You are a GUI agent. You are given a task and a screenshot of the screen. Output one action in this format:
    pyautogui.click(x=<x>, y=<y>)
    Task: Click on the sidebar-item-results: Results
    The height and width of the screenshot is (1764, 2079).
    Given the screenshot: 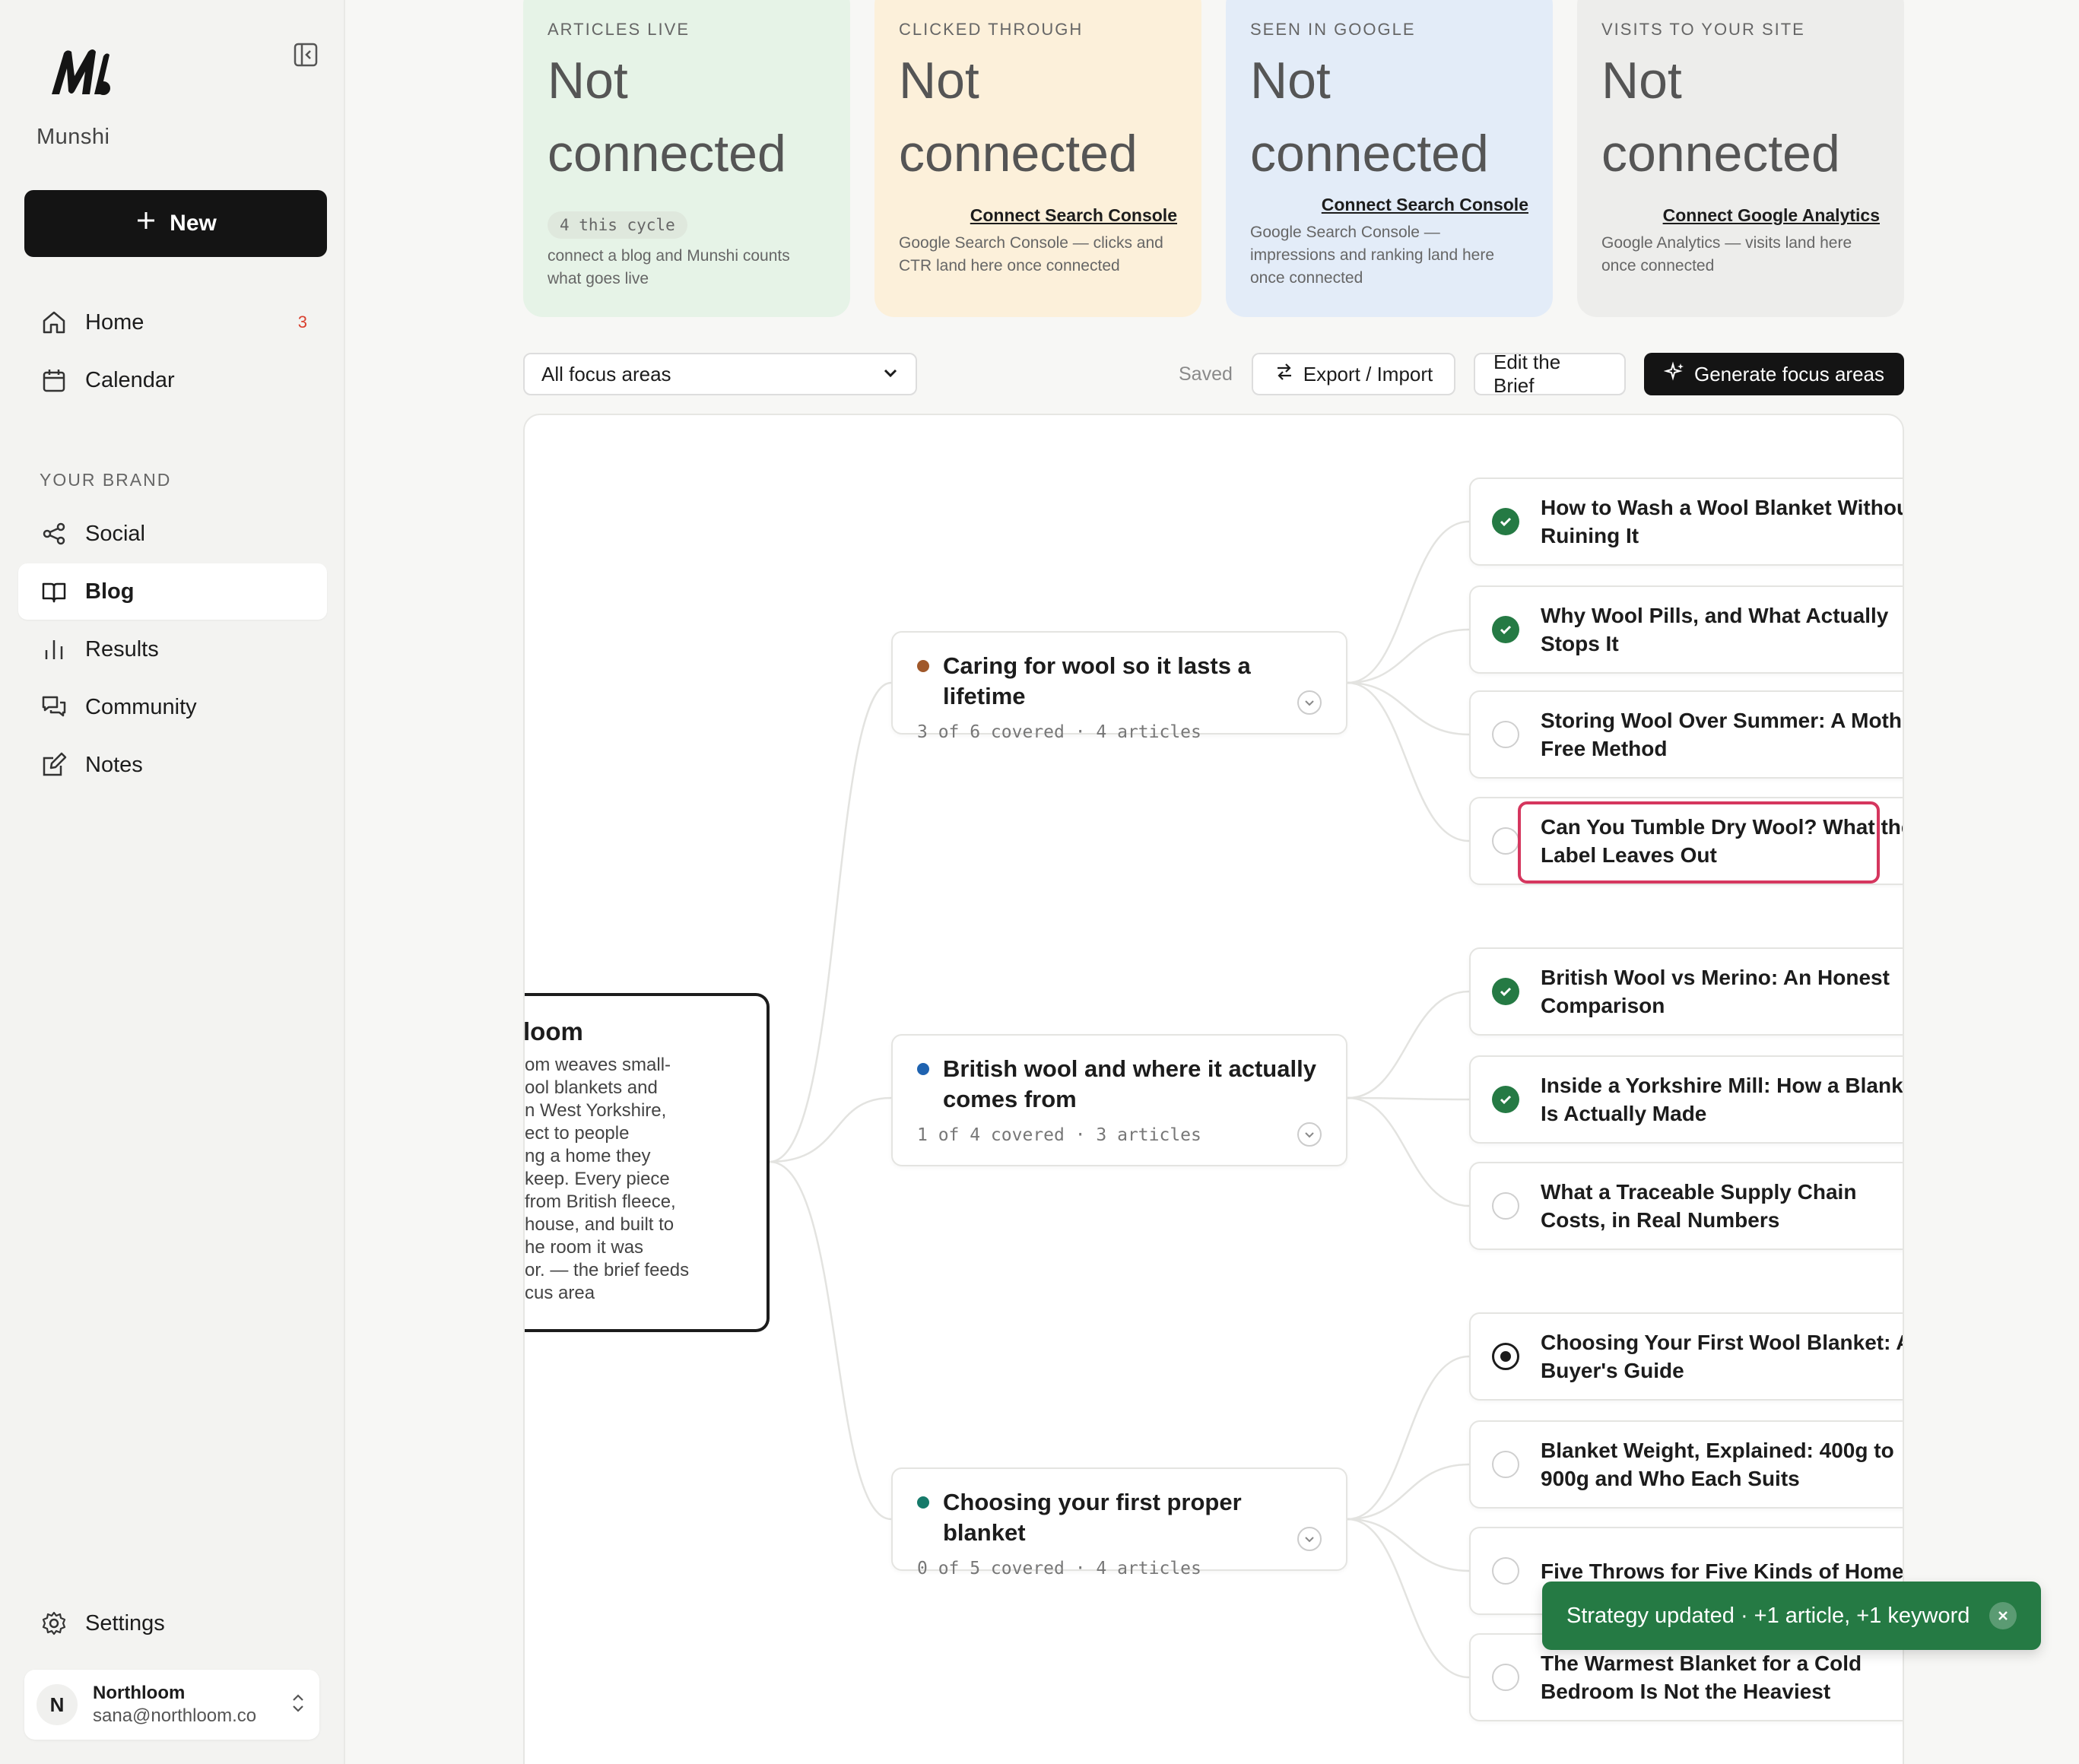 What is the action you would take?
    pyautogui.click(x=172, y=649)
    